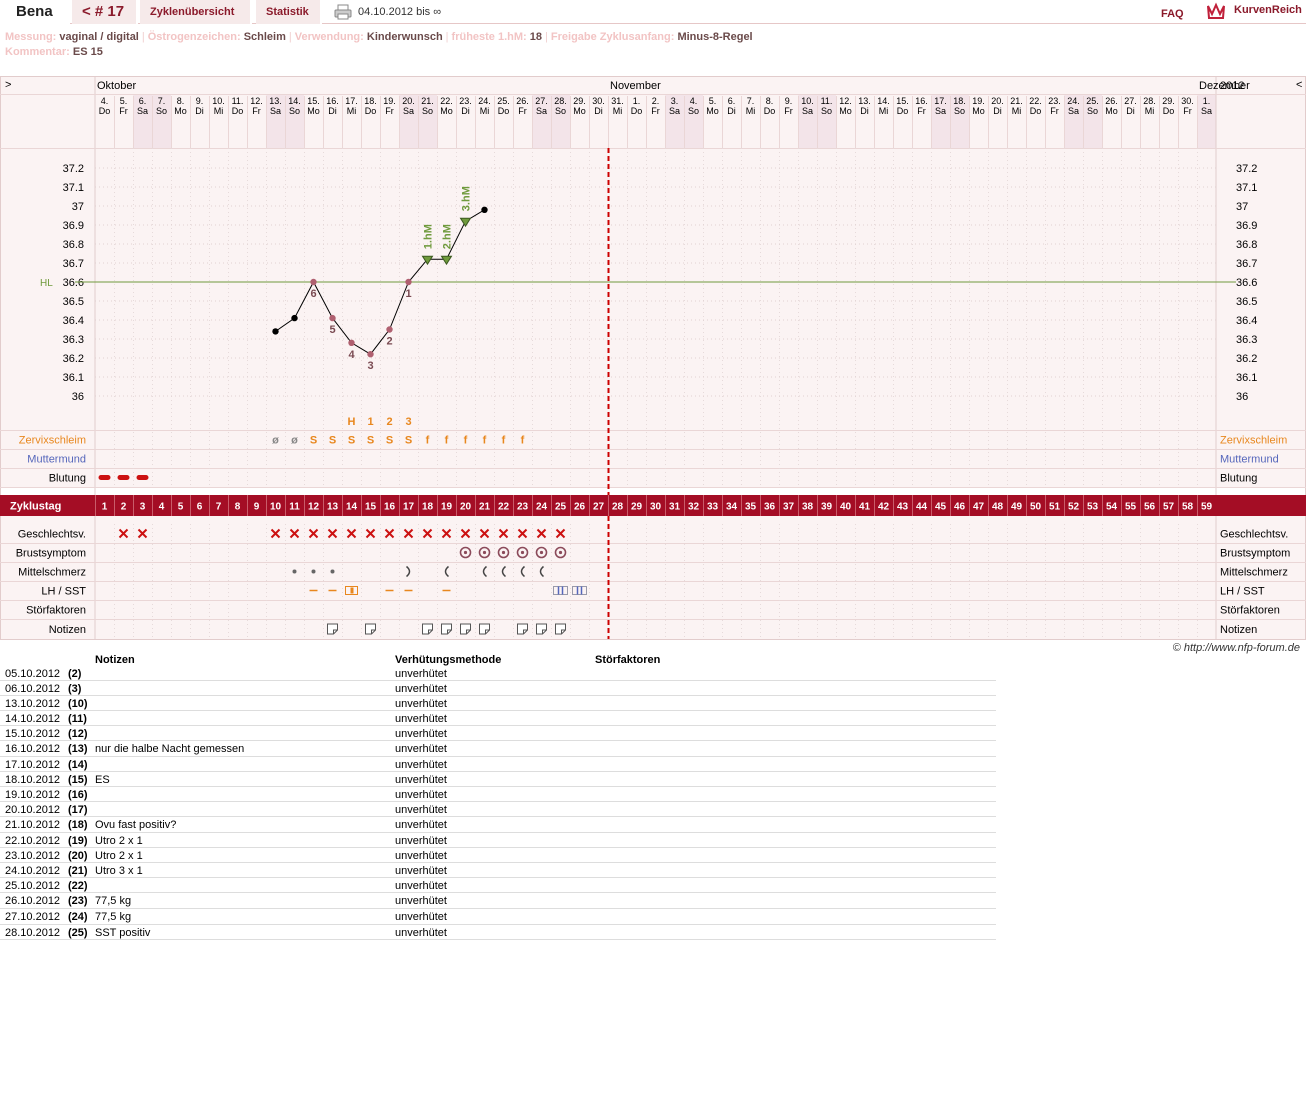 The image size is (1306, 1119). Describe the element at coordinates (33, 795) in the screenshot. I see `note-date: 19.10.2012` at that location.